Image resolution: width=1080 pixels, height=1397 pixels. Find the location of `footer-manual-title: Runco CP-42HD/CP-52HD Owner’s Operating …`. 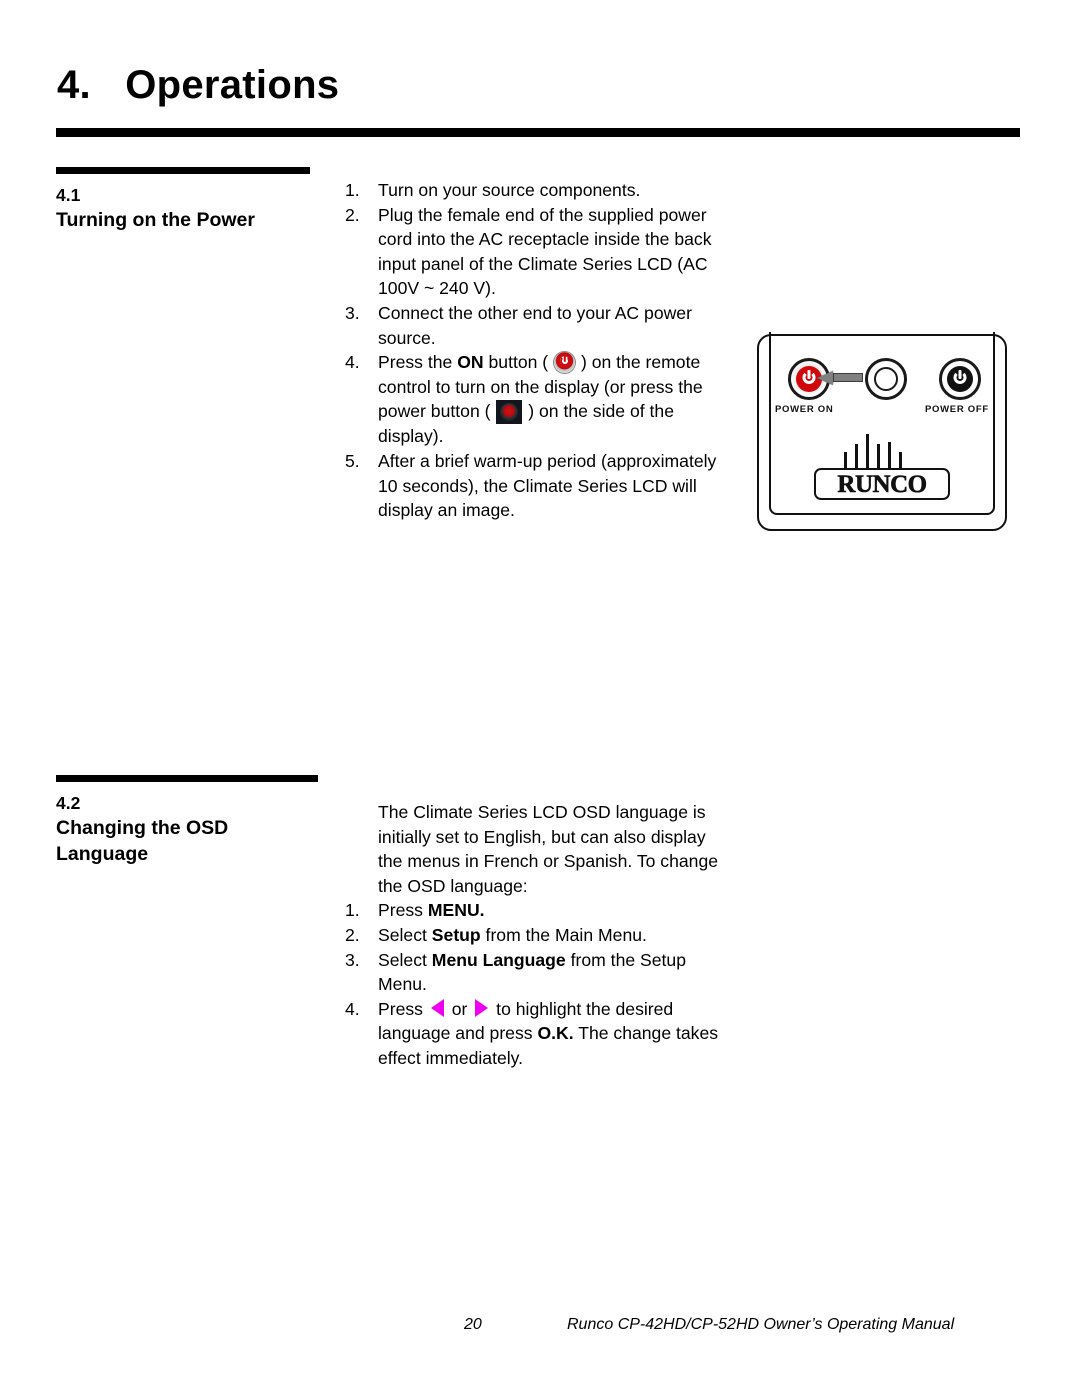

footer-manual-title: Runco CP-42HD/CP-52HD Owner’s Operating … is located at coordinates (761, 1324).